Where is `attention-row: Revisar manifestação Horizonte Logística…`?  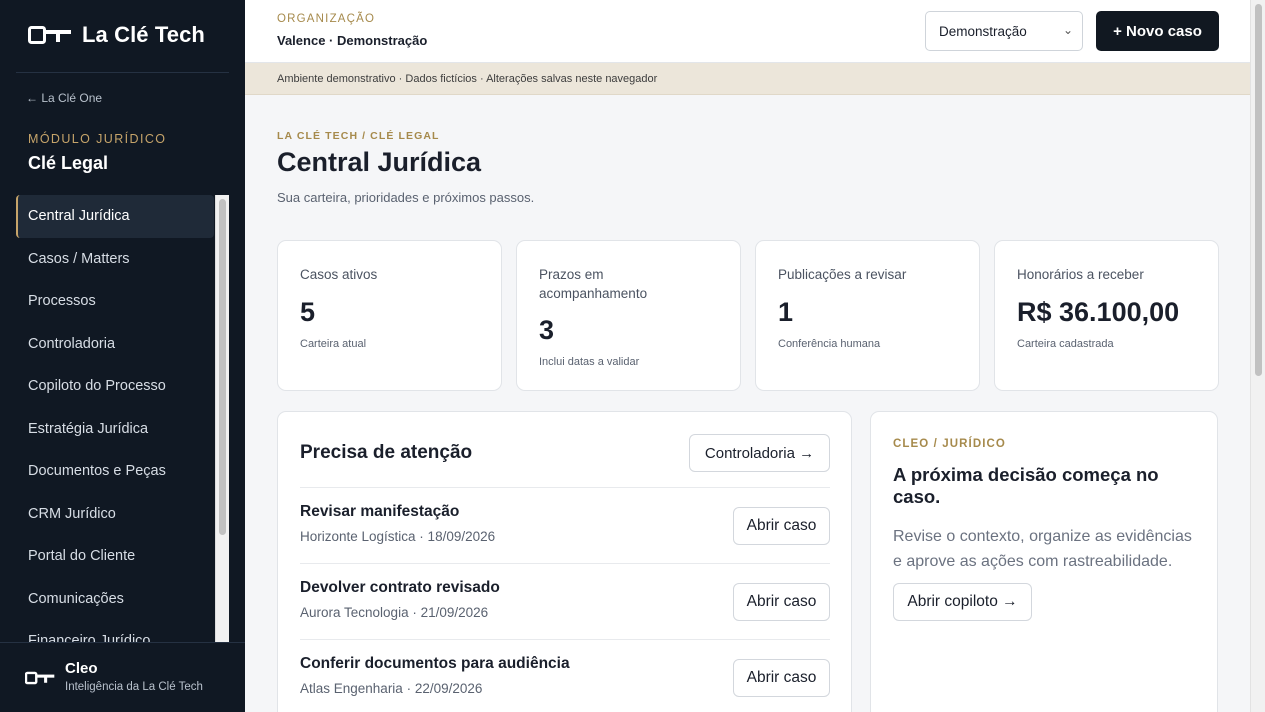
attention-row: Revisar manifestação Horizonte Logística… is located at coordinates (565, 525).